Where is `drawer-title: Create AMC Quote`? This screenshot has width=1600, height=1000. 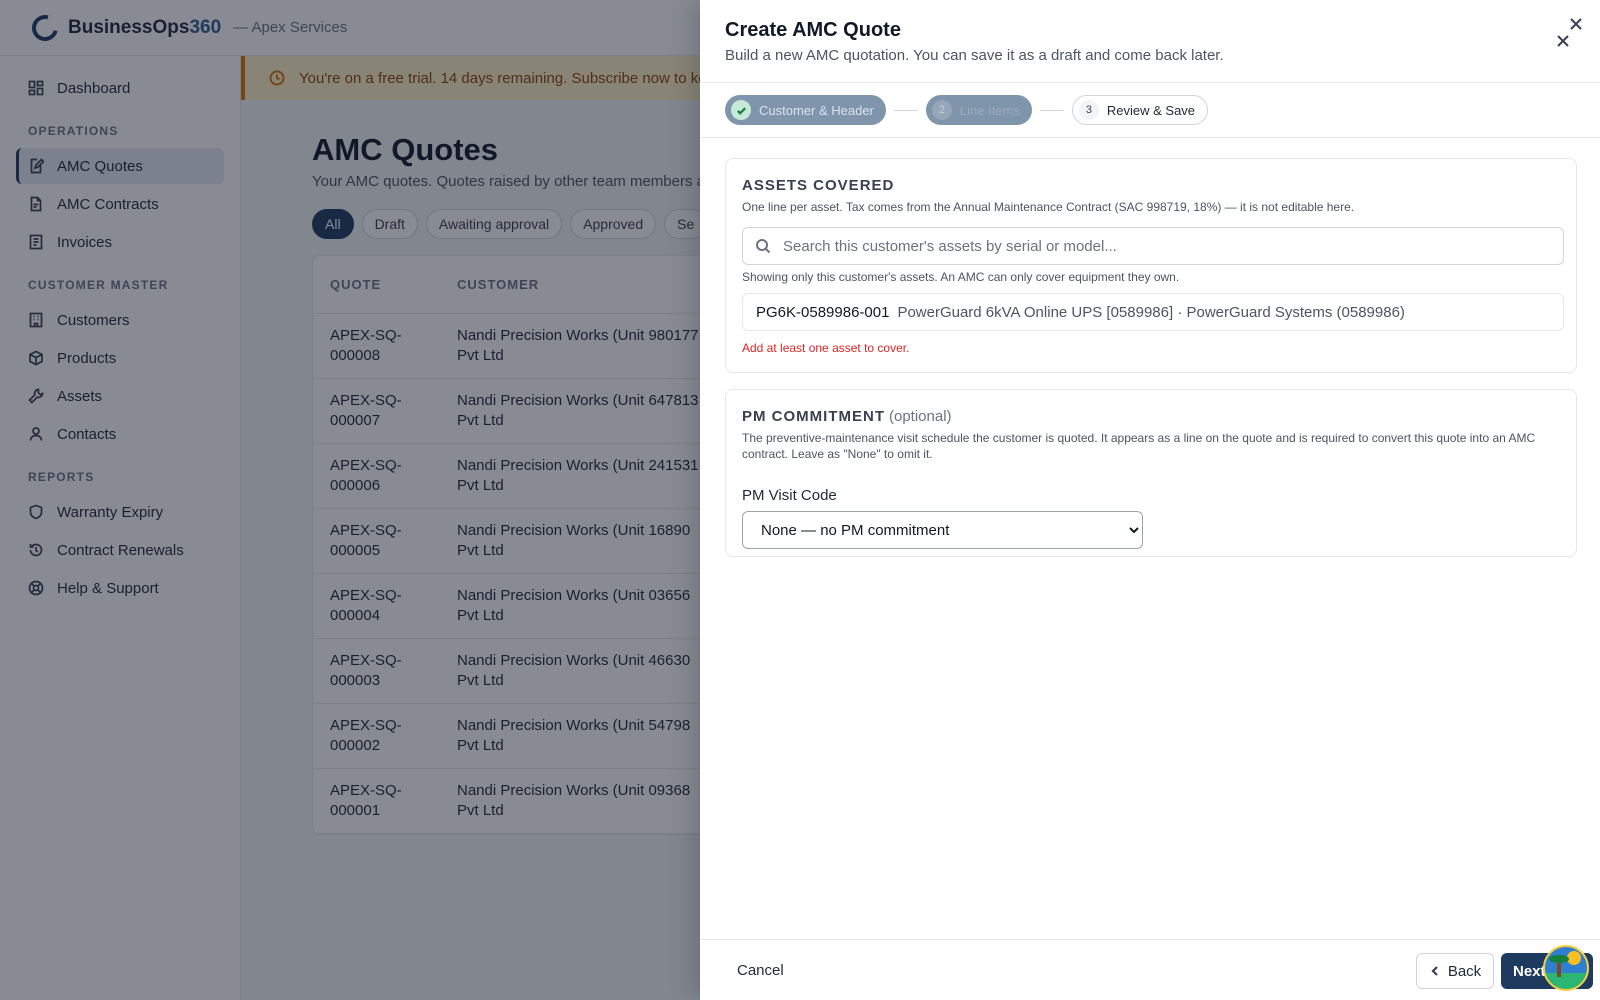 drawer-title: Create AMC Quote is located at coordinates (813, 30).